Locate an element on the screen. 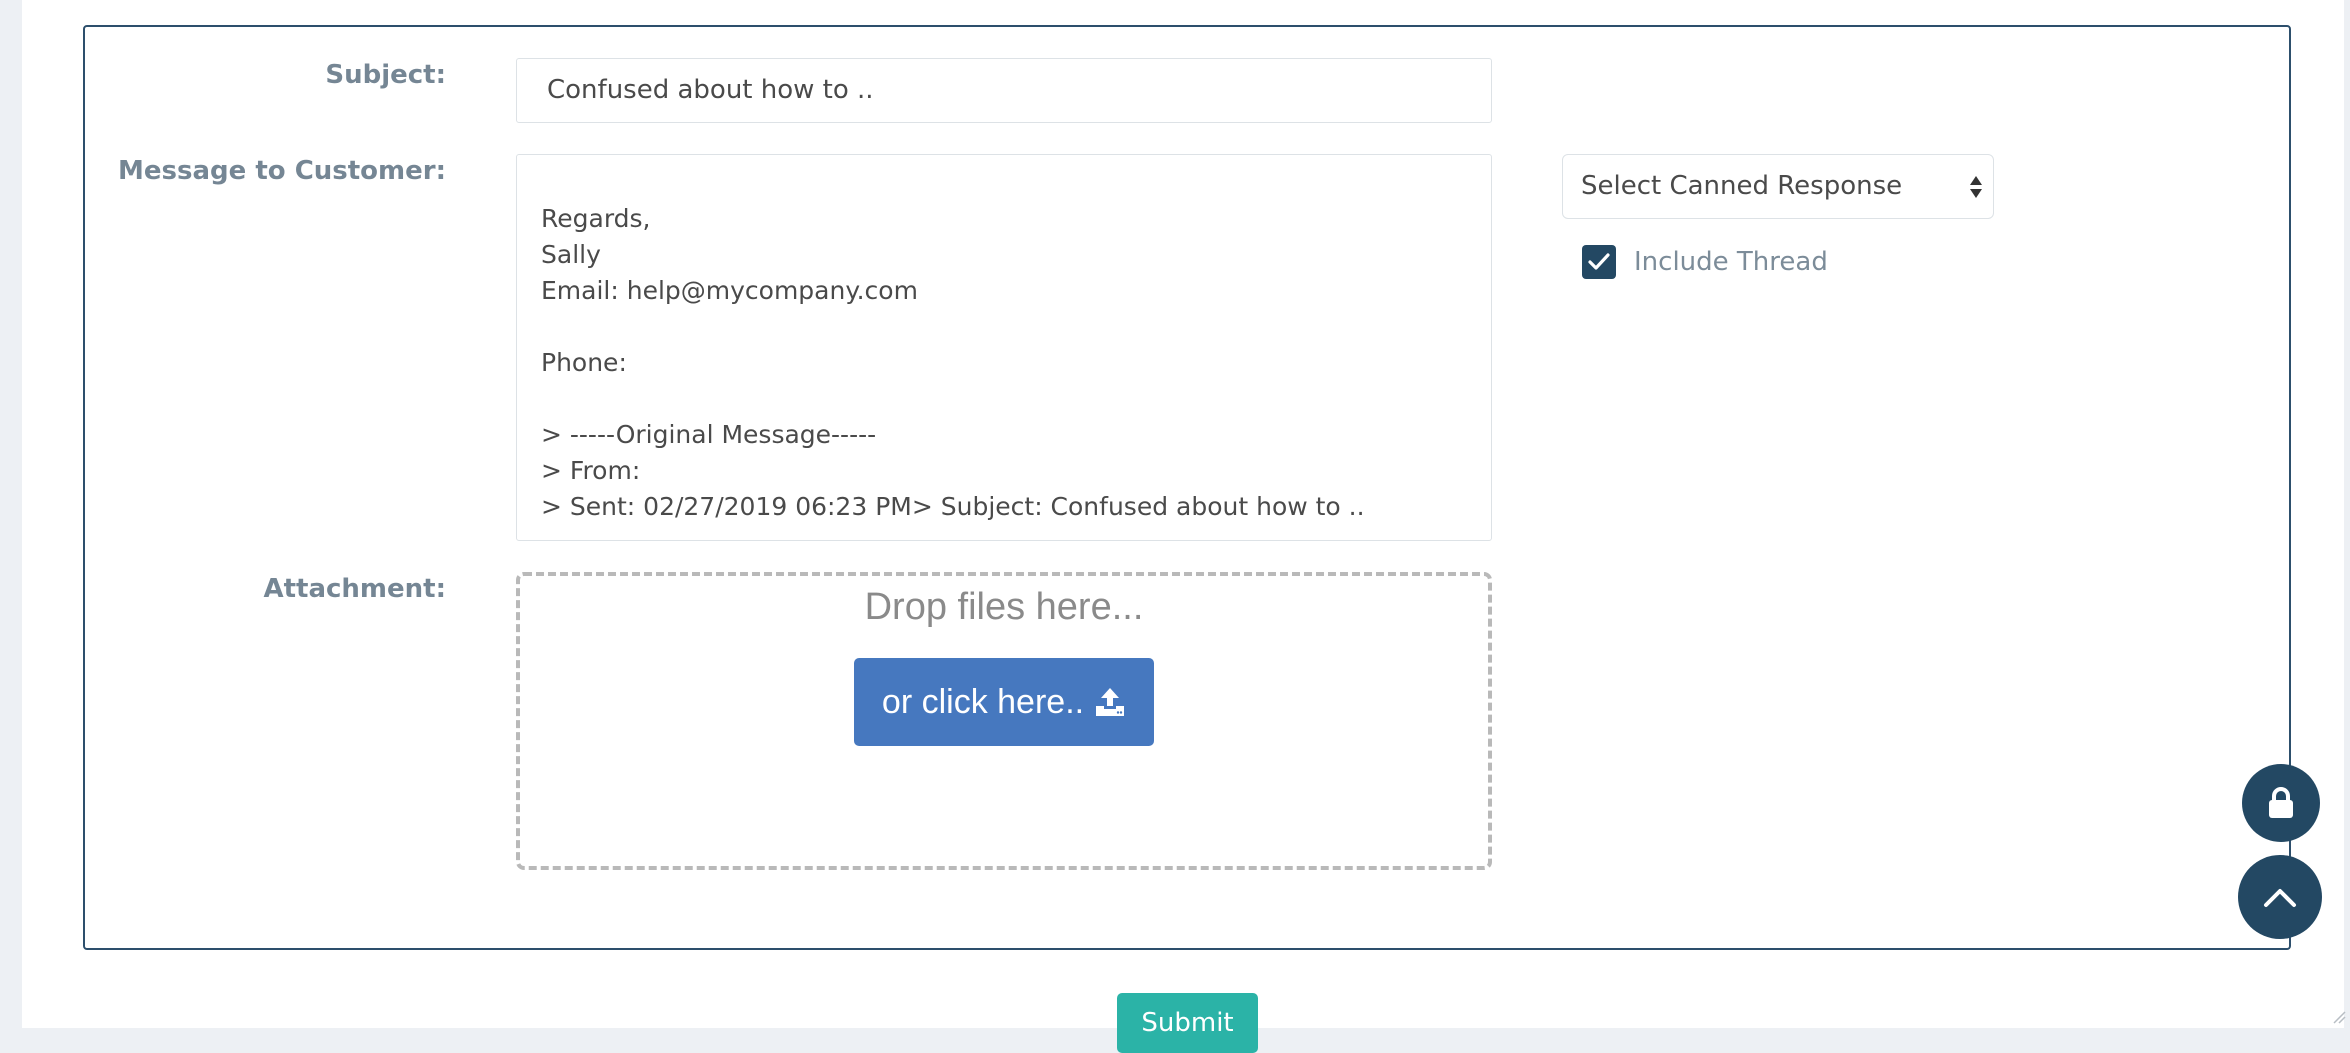 The height and width of the screenshot is (1053, 2350). checkmark-icon is located at coordinates (1599, 261).